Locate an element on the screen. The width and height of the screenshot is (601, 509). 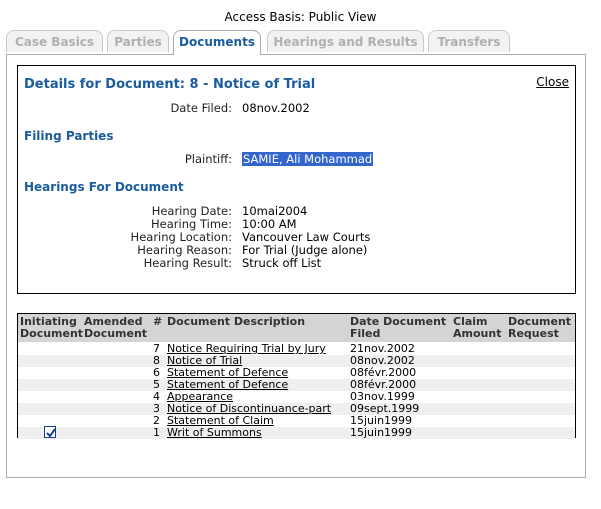
header-document-request: Document Request is located at coordinates (540, 327).